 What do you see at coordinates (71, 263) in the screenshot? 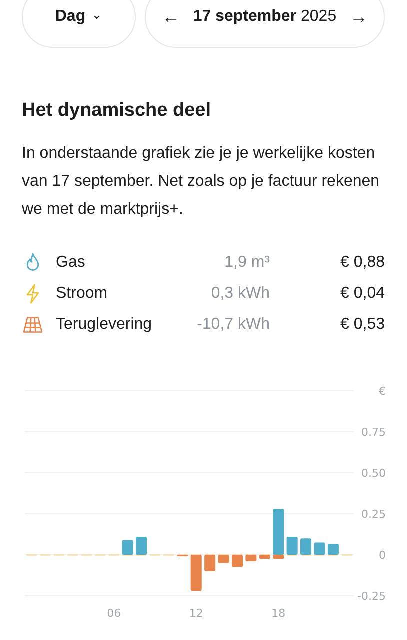
I see `energy-label: Gas` at bounding box center [71, 263].